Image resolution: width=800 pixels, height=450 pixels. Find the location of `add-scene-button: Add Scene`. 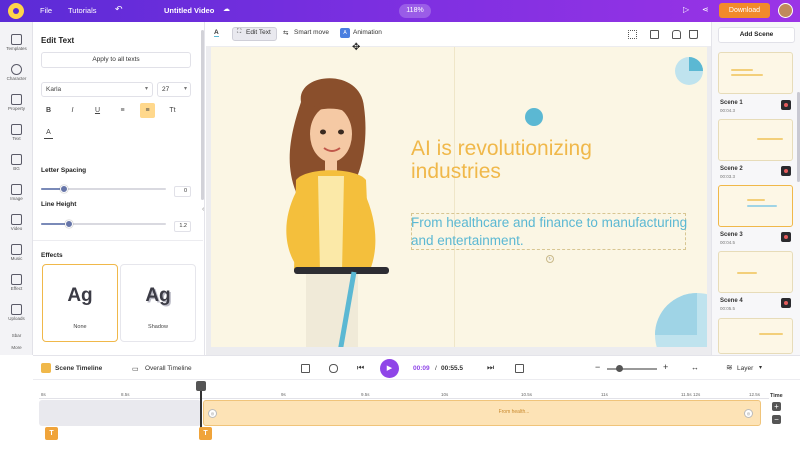

add-scene-button: Add Scene is located at coordinates (756, 35).